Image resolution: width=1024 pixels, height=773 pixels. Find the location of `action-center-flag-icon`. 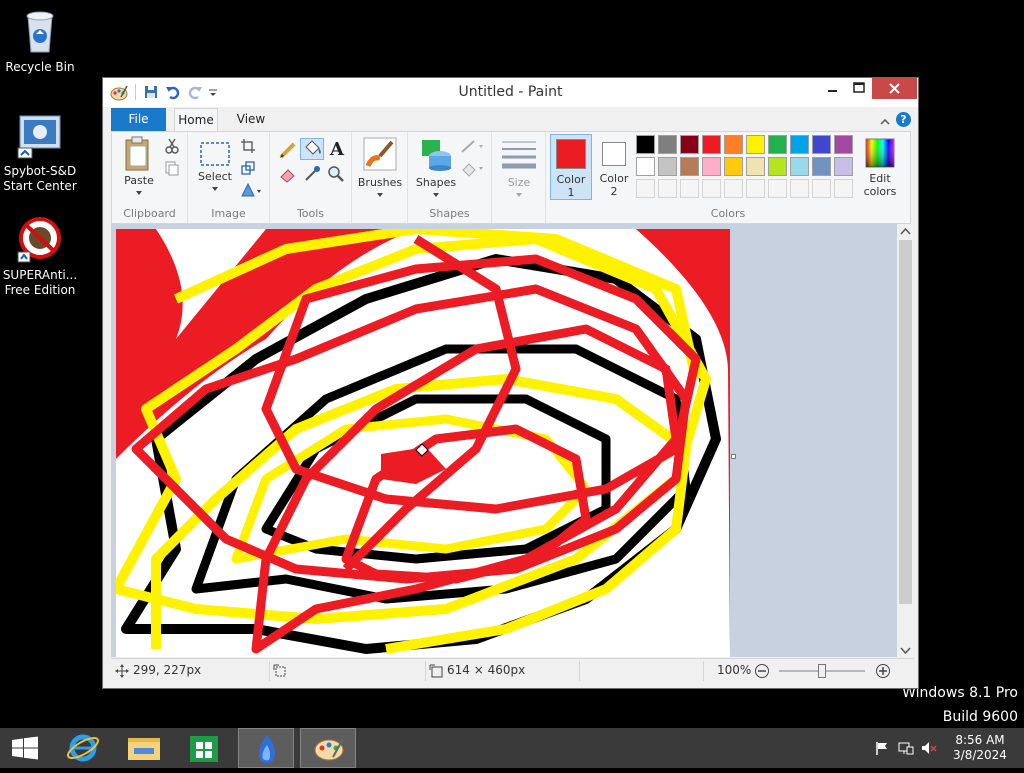

action-center-flag-icon is located at coordinates (882, 748).